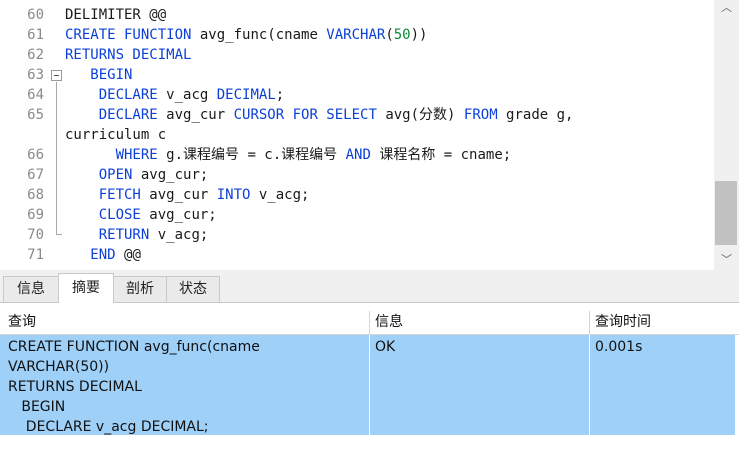 The image size is (739, 457). I want to click on vertical-scrollbar: ︿ ﹀, so click(726, 135).